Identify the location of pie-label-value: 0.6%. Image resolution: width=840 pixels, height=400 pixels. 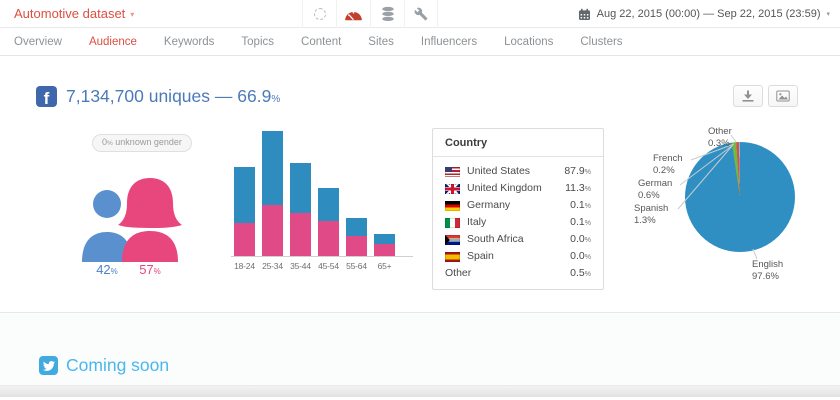
(649, 195).